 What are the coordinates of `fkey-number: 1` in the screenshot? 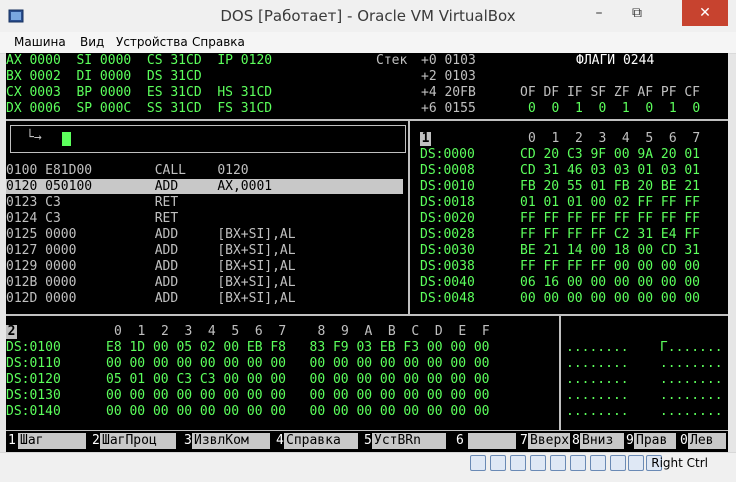 It's located at (12, 440).